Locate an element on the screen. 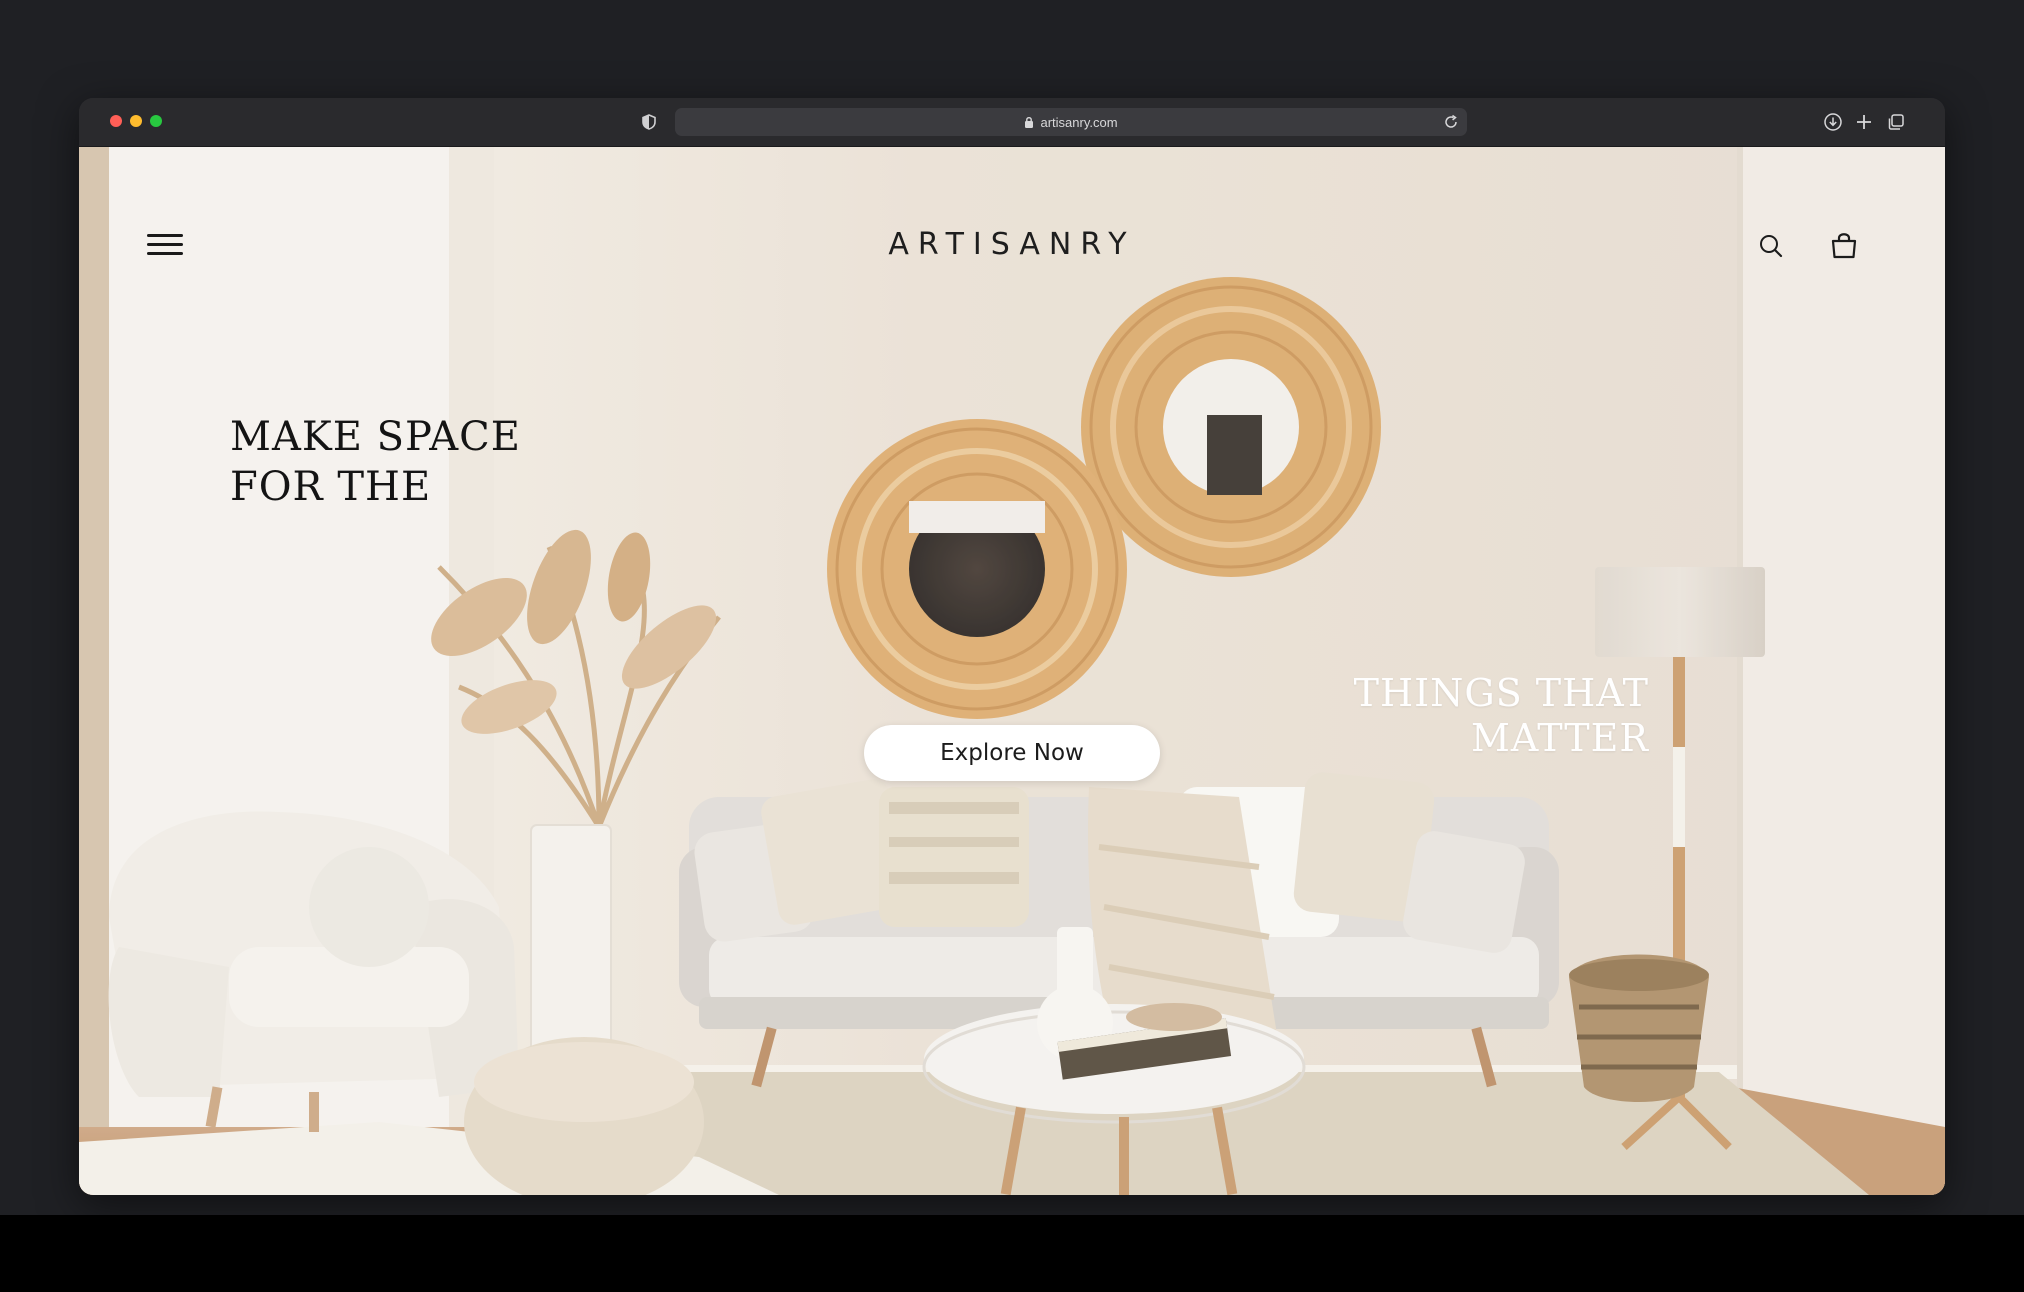 The image size is (2024, 1292). explore-now-button: Explore Now is located at coordinates (1012, 753).